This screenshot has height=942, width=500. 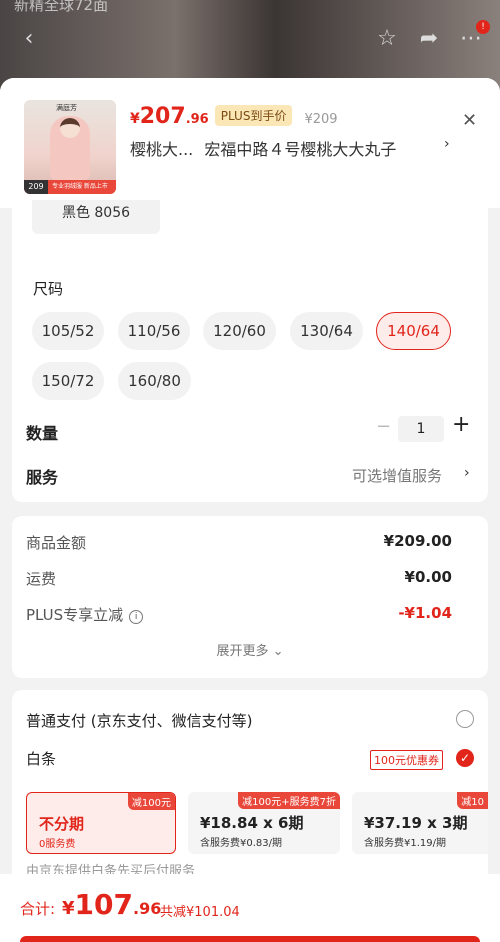 I want to click on expand-more-label: 展开更多, so click(x=242, y=651).